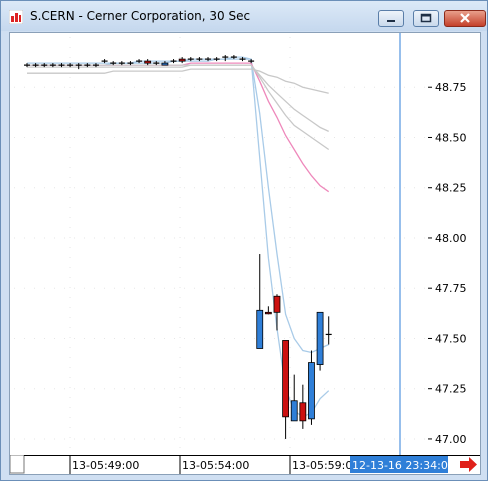 The image size is (488, 481). What do you see at coordinates (451, 288) in the screenshot?
I see `price-label: 47.75` at bounding box center [451, 288].